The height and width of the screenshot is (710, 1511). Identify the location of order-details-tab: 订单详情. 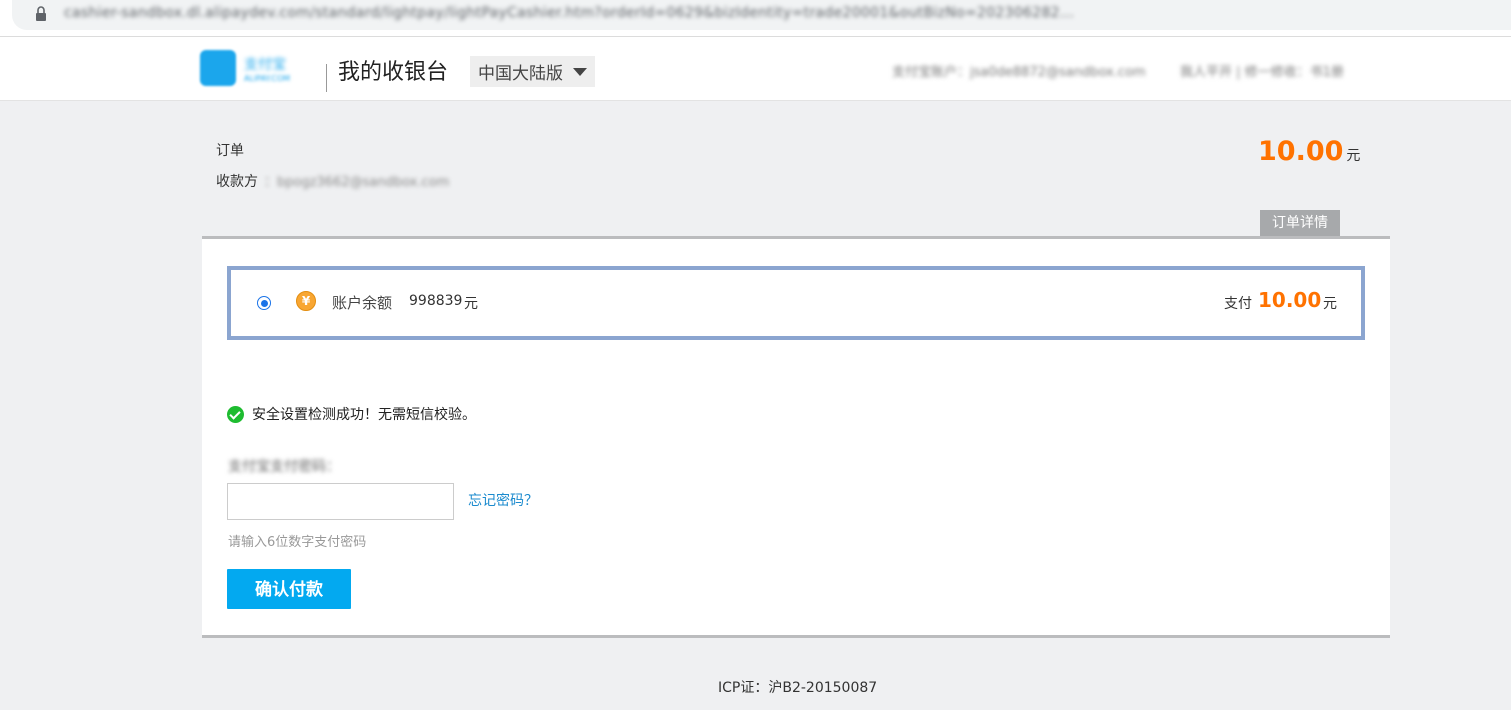
(1300, 223).